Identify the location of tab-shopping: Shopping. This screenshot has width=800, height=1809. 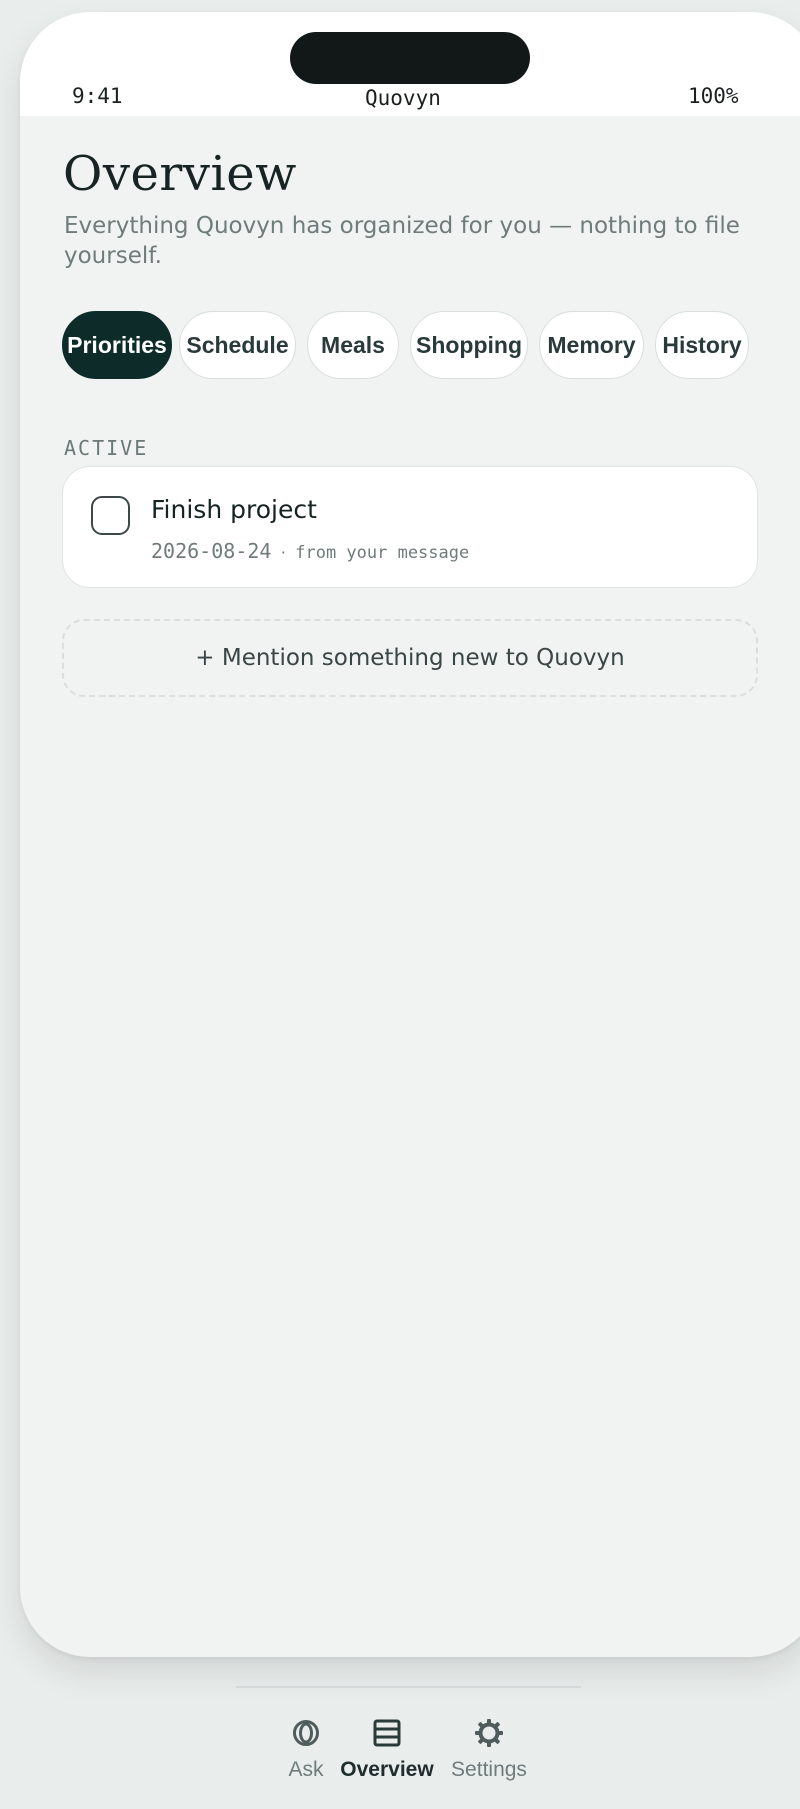
(469, 345).